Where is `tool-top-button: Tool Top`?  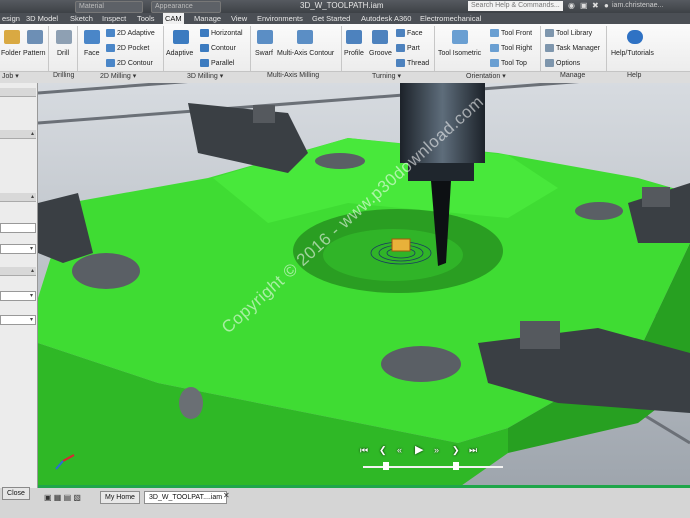 tool-top-button: Tool Top is located at coordinates (508, 63).